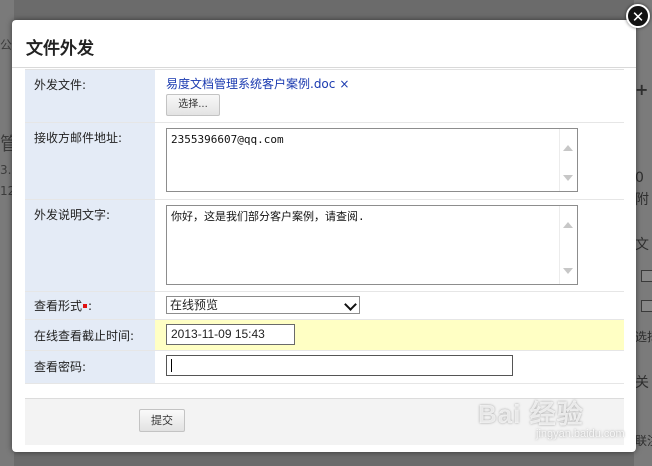 This screenshot has width=652, height=466. I want to click on password-field, so click(389, 367).